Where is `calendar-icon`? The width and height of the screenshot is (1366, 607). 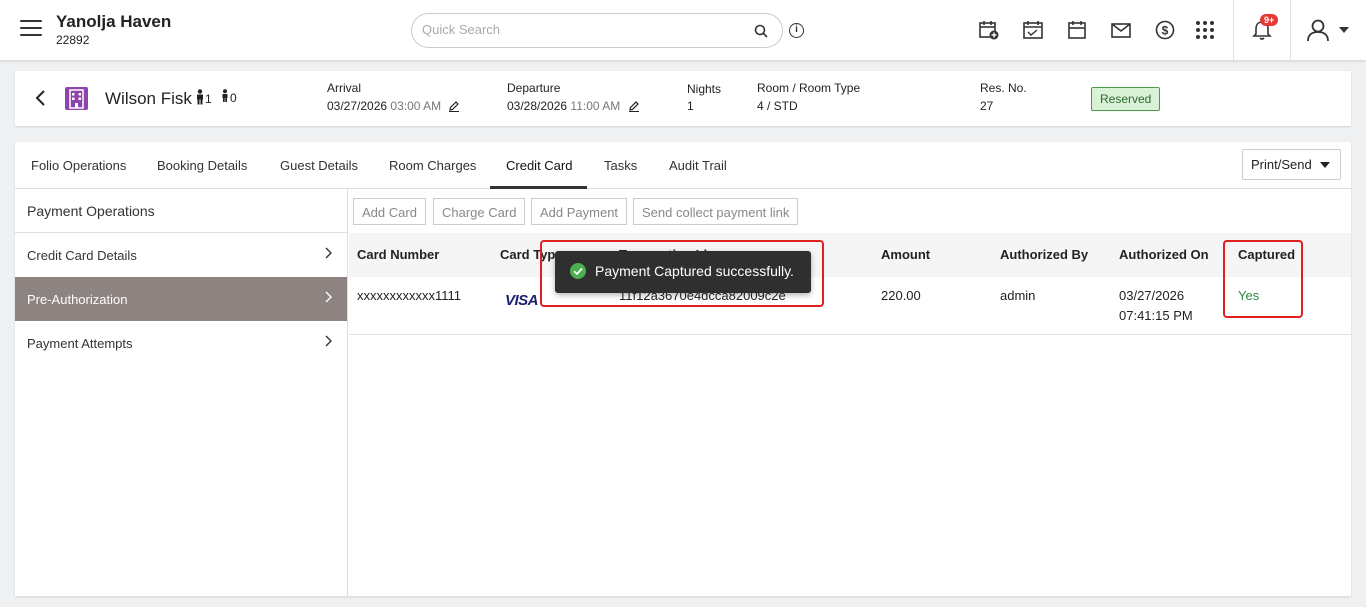 calendar-icon is located at coordinates (1077, 30).